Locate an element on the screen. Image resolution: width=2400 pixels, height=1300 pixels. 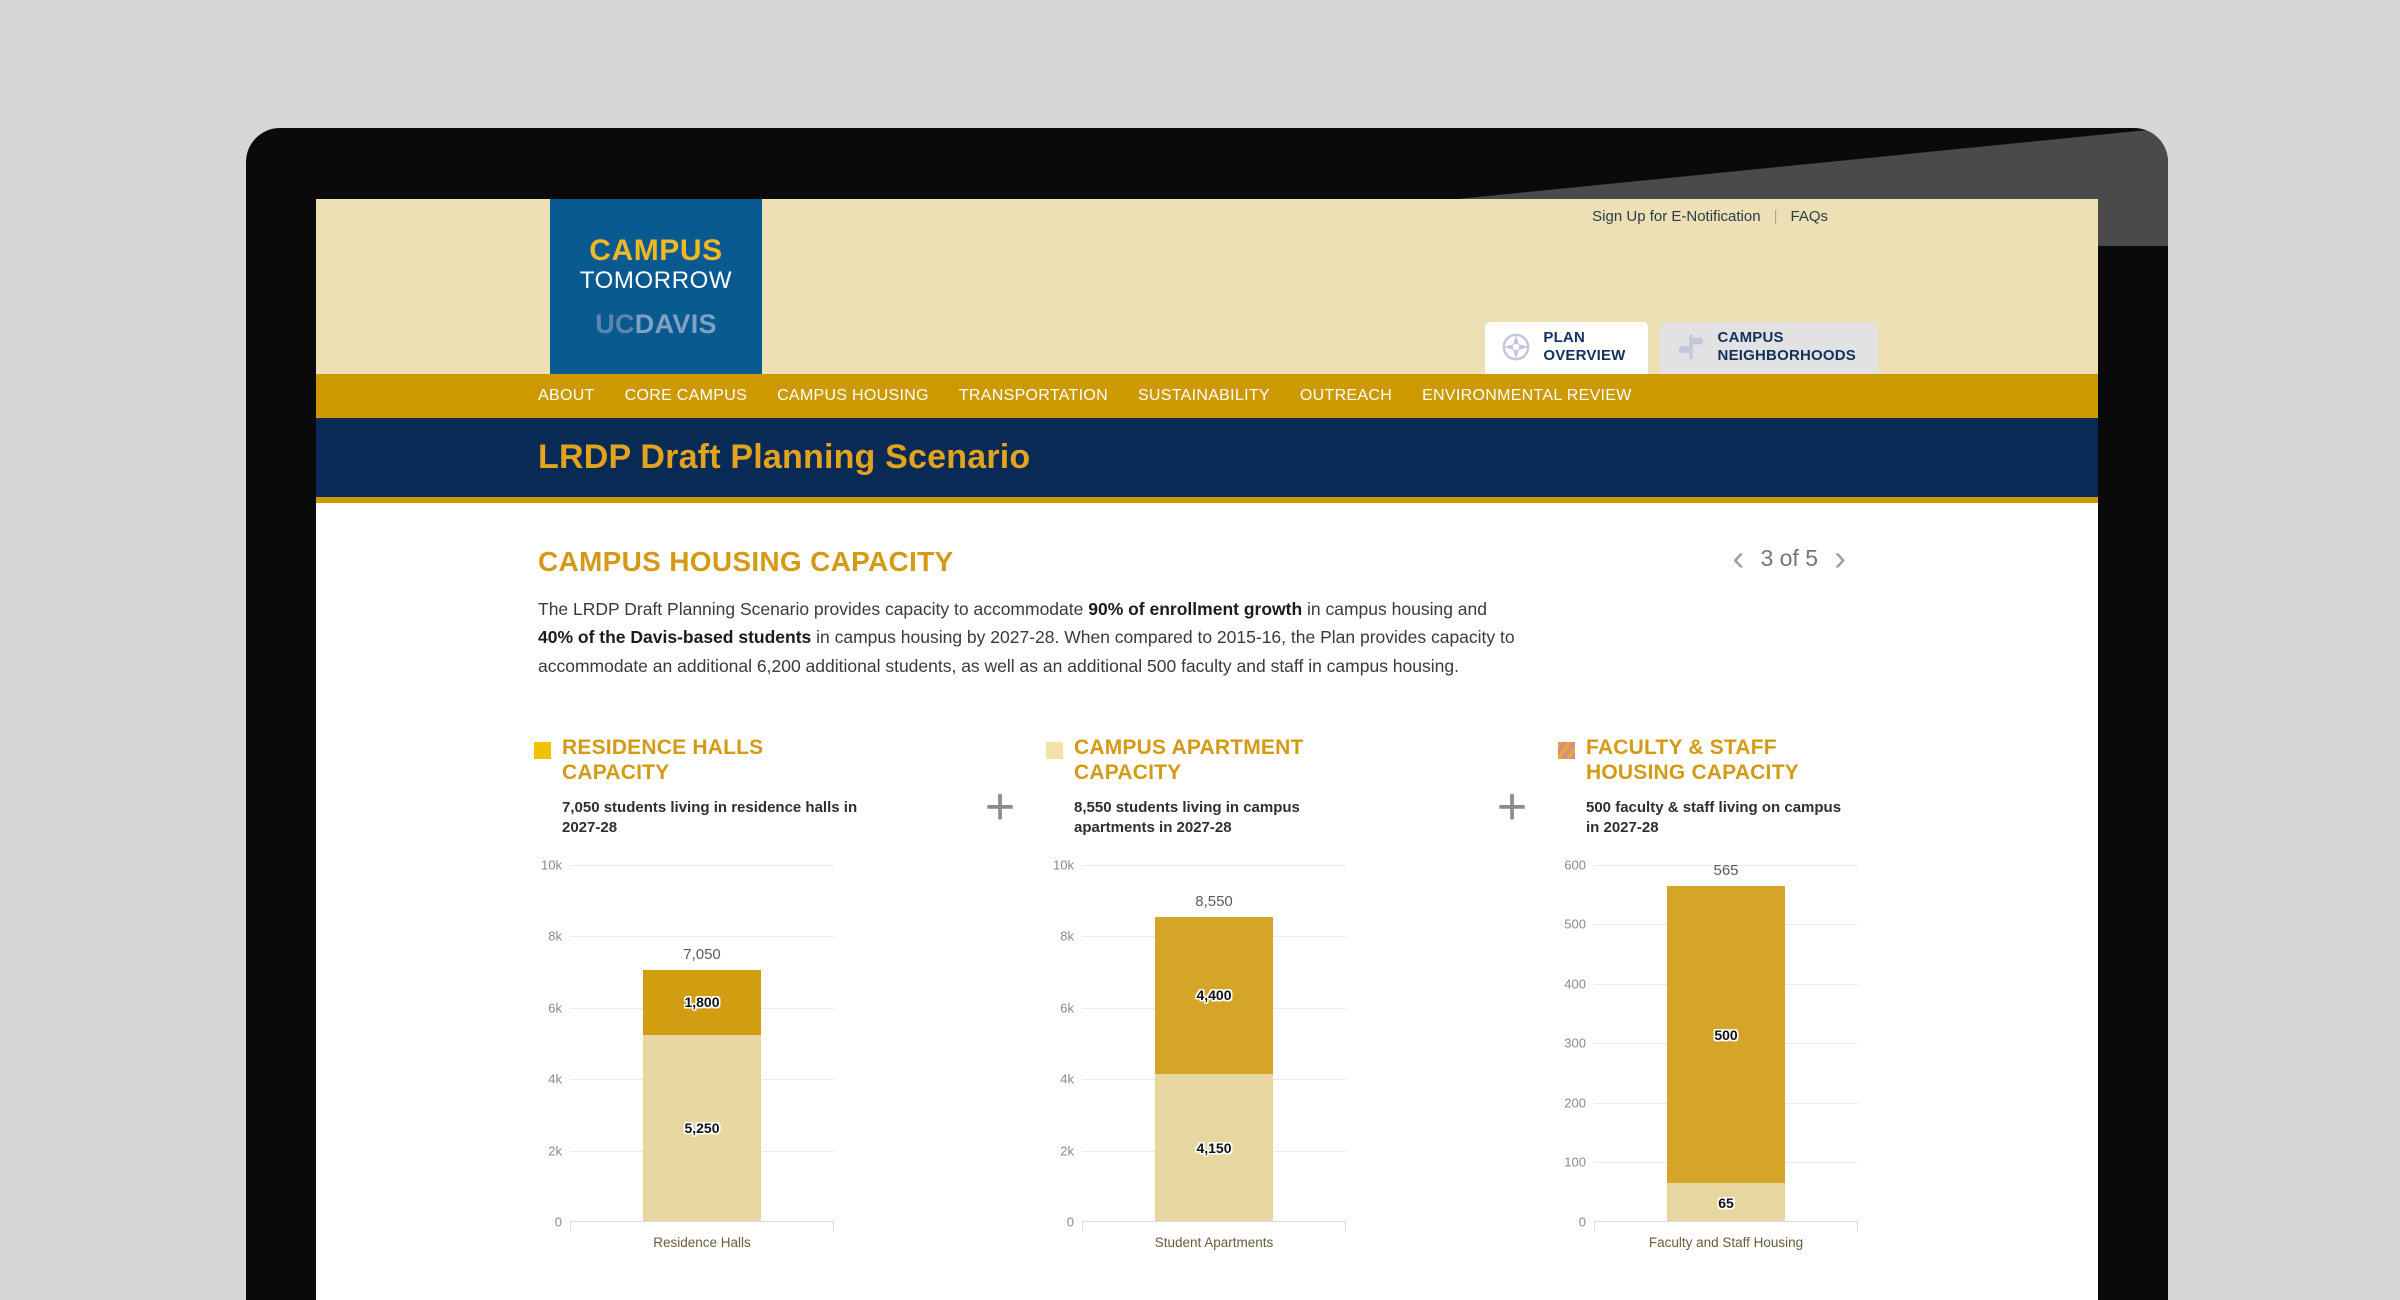
legend-swatch-residence-halls is located at coordinates (542, 751).